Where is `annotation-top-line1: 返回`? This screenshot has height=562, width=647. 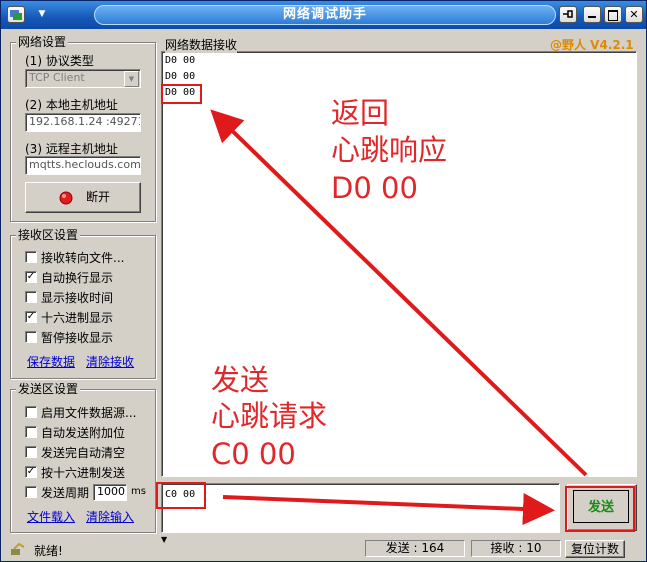
annotation-top-line1: 返回 is located at coordinates (360, 113).